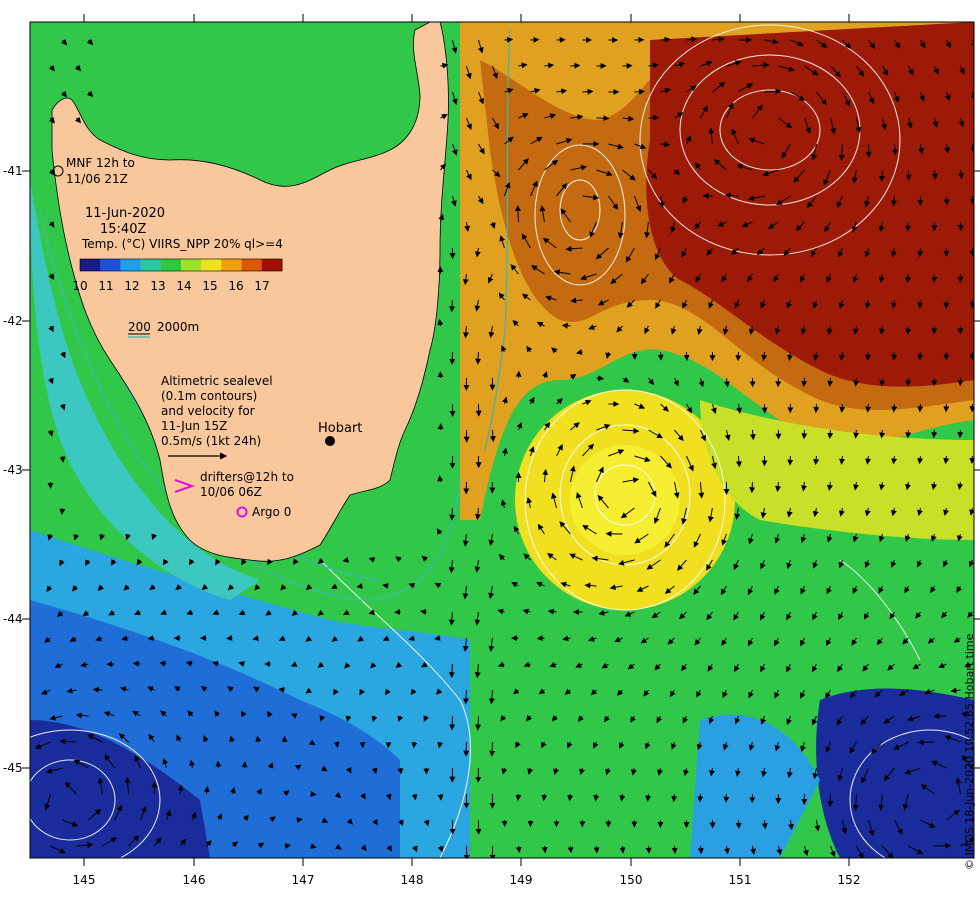 This screenshot has height=900, width=980. What do you see at coordinates (157, 286) in the screenshot?
I see `colorbar-tick-label: 13` at bounding box center [157, 286].